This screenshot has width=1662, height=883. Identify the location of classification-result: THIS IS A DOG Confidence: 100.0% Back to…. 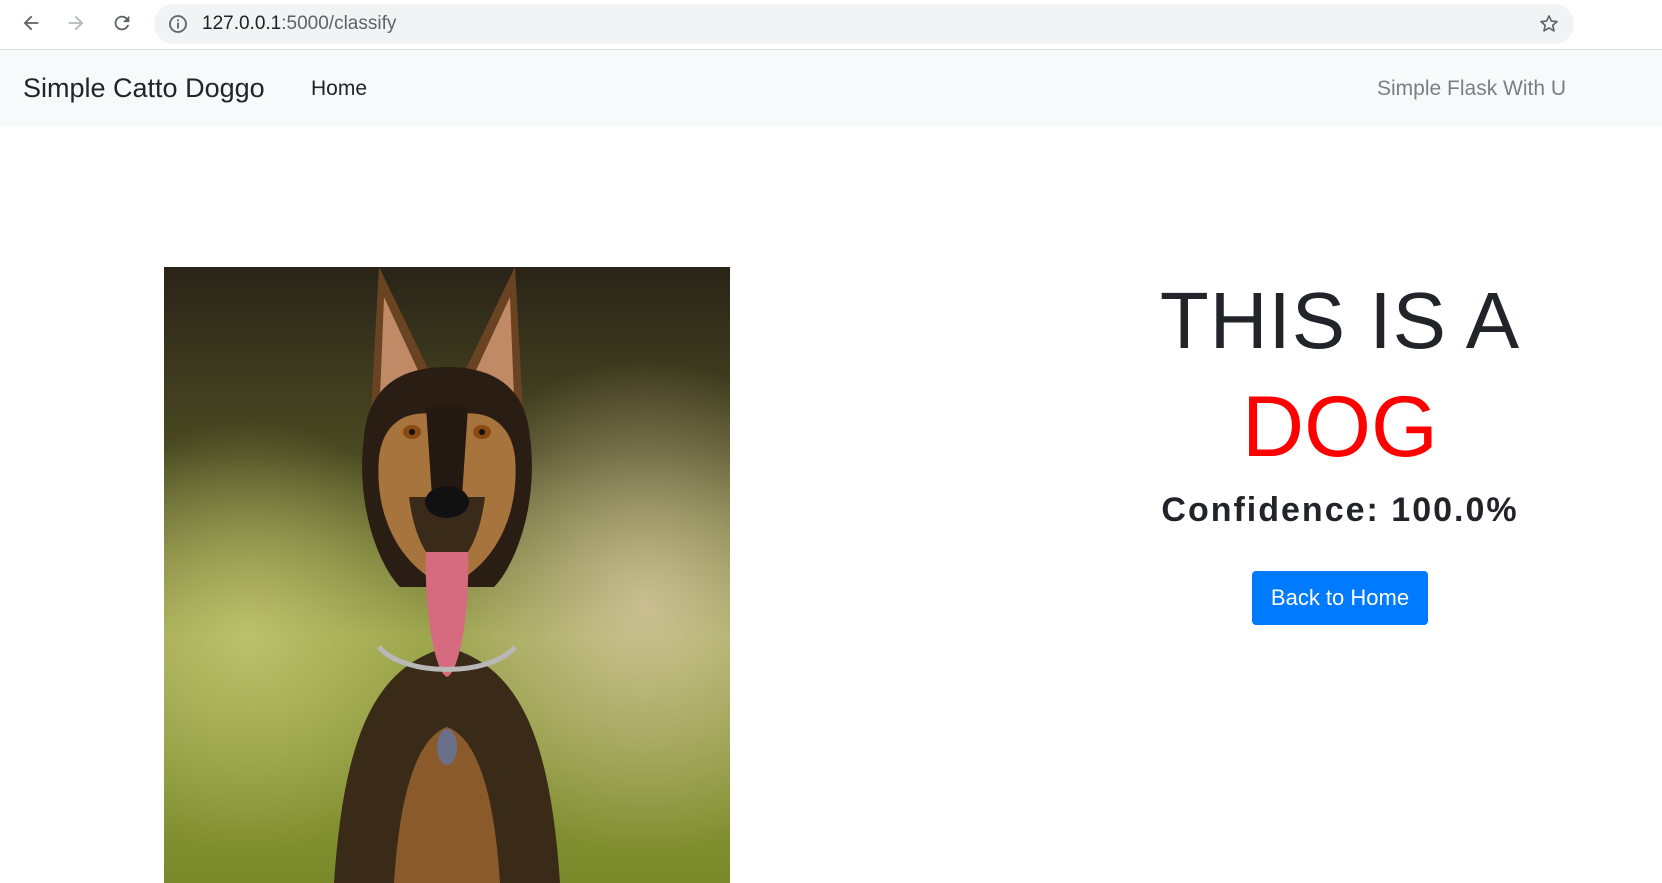
(1340, 450).